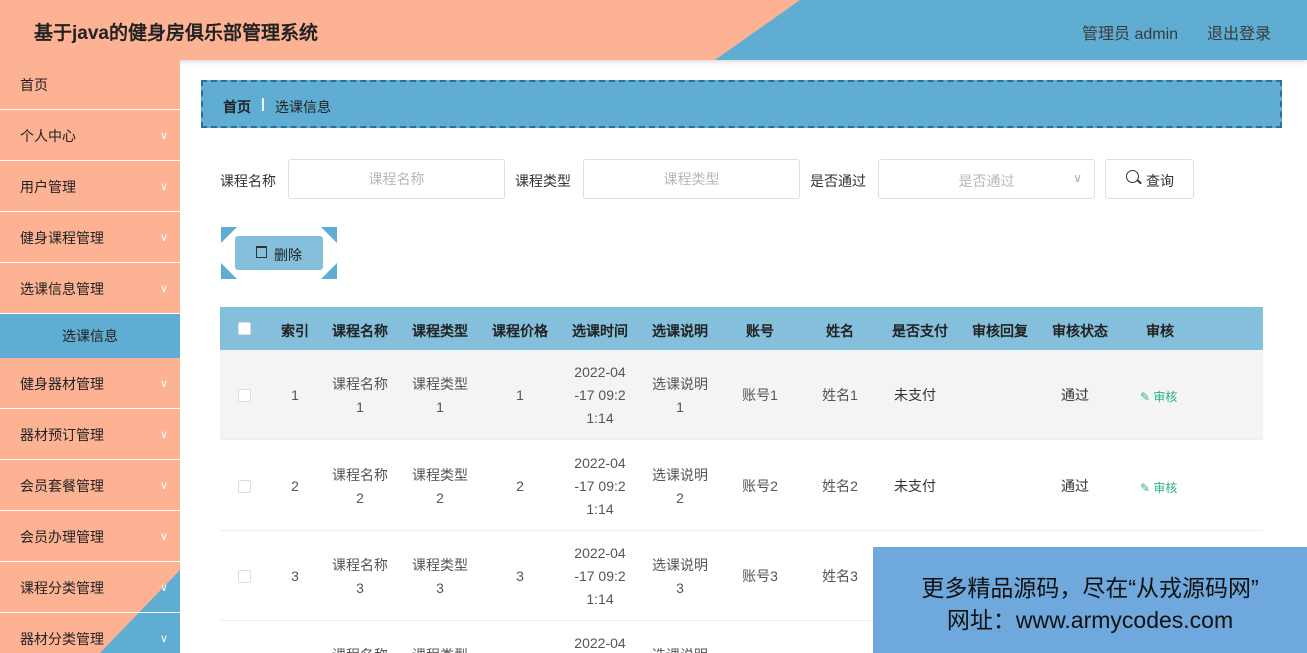 The height and width of the screenshot is (653, 1307). What do you see at coordinates (760, 486) in the screenshot?
I see `cell-account: 账号2` at bounding box center [760, 486].